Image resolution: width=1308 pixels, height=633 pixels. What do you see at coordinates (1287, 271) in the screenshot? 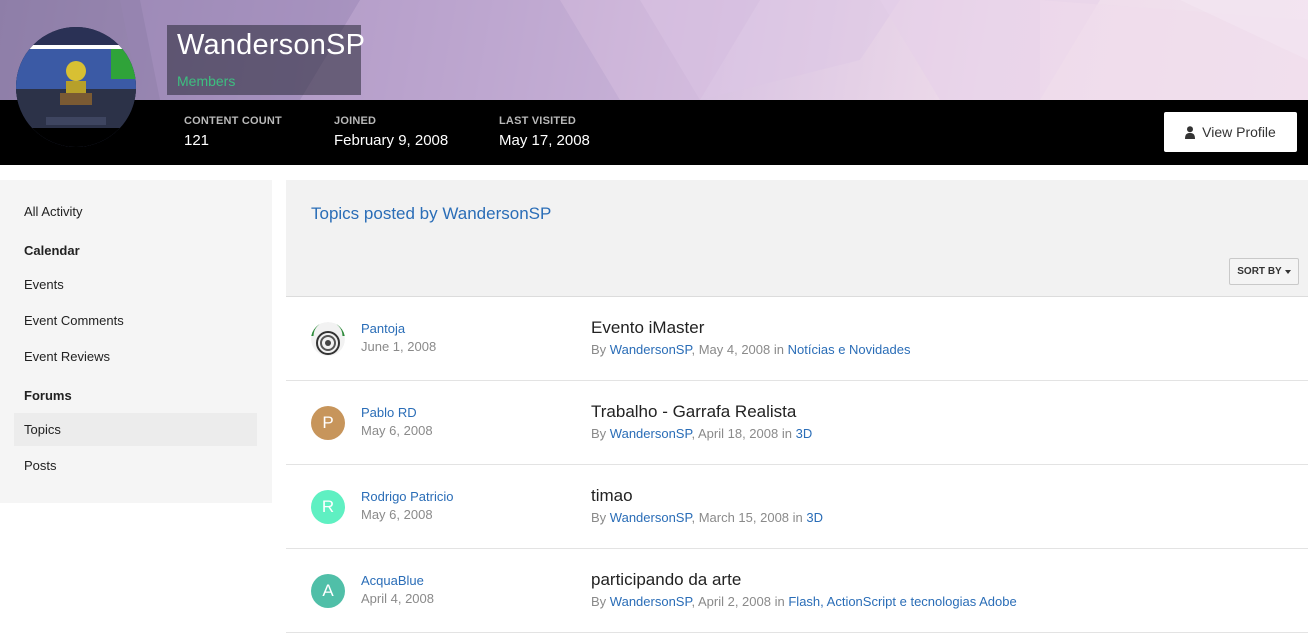
I see `caret-down-icon` at bounding box center [1287, 271].